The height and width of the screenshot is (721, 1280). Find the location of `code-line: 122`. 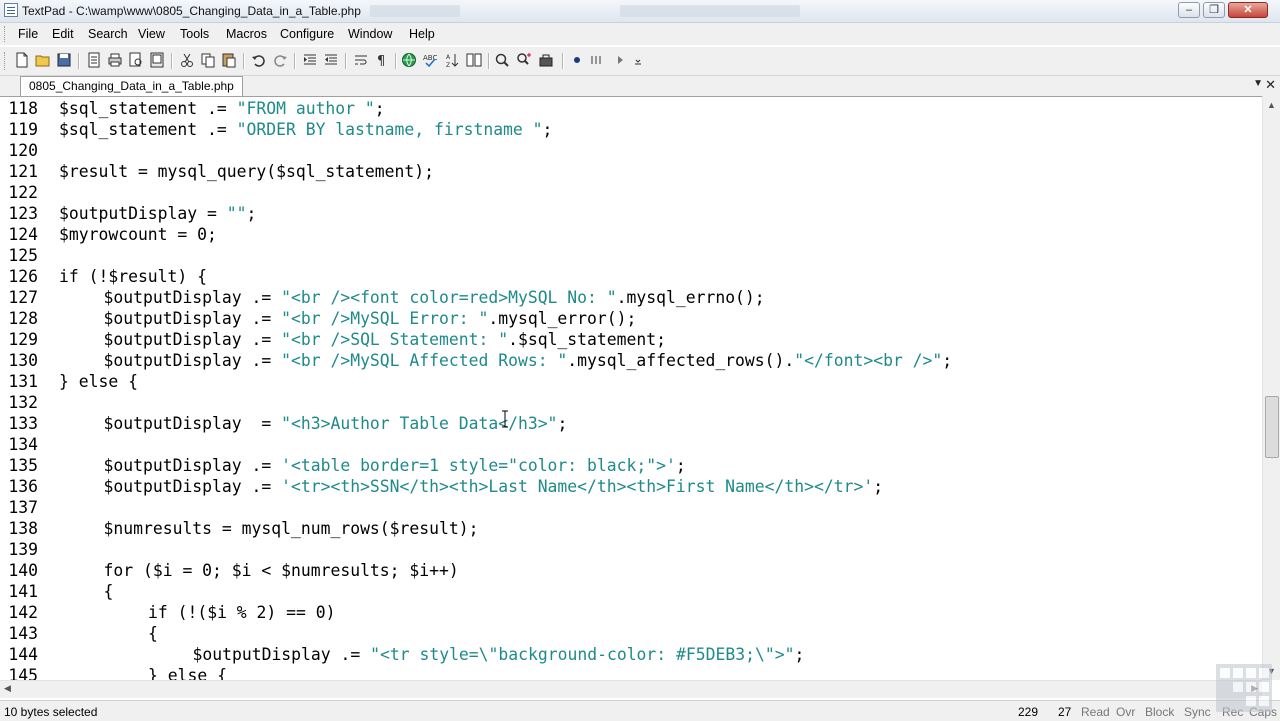

code-line: 122 is located at coordinates (29, 192).